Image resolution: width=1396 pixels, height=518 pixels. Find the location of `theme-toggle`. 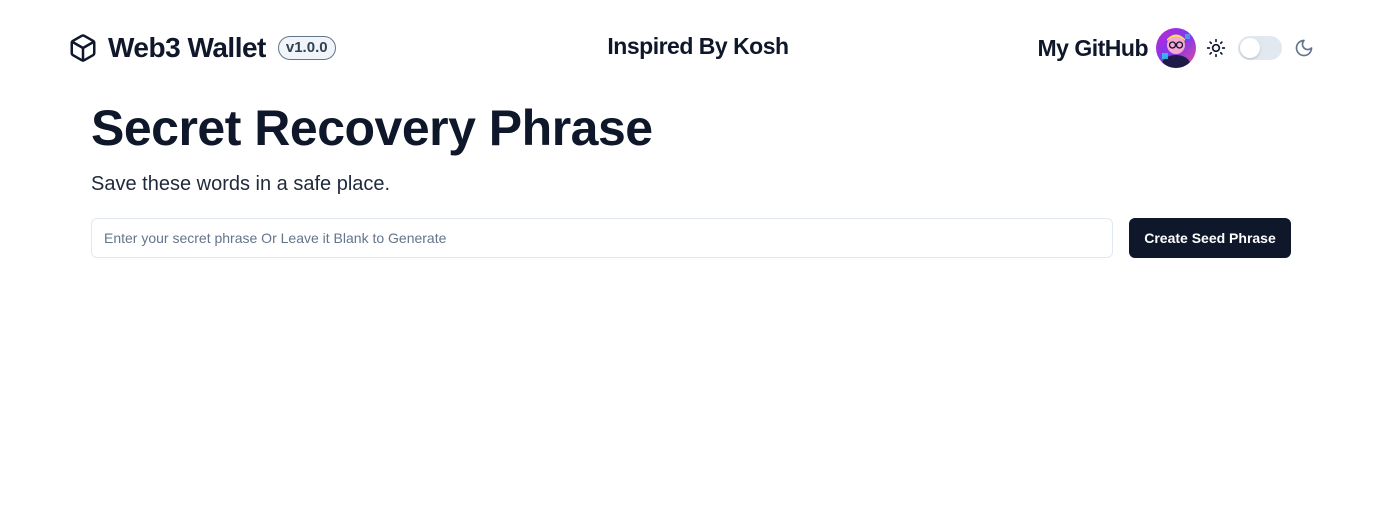

theme-toggle is located at coordinates (1260, 48).